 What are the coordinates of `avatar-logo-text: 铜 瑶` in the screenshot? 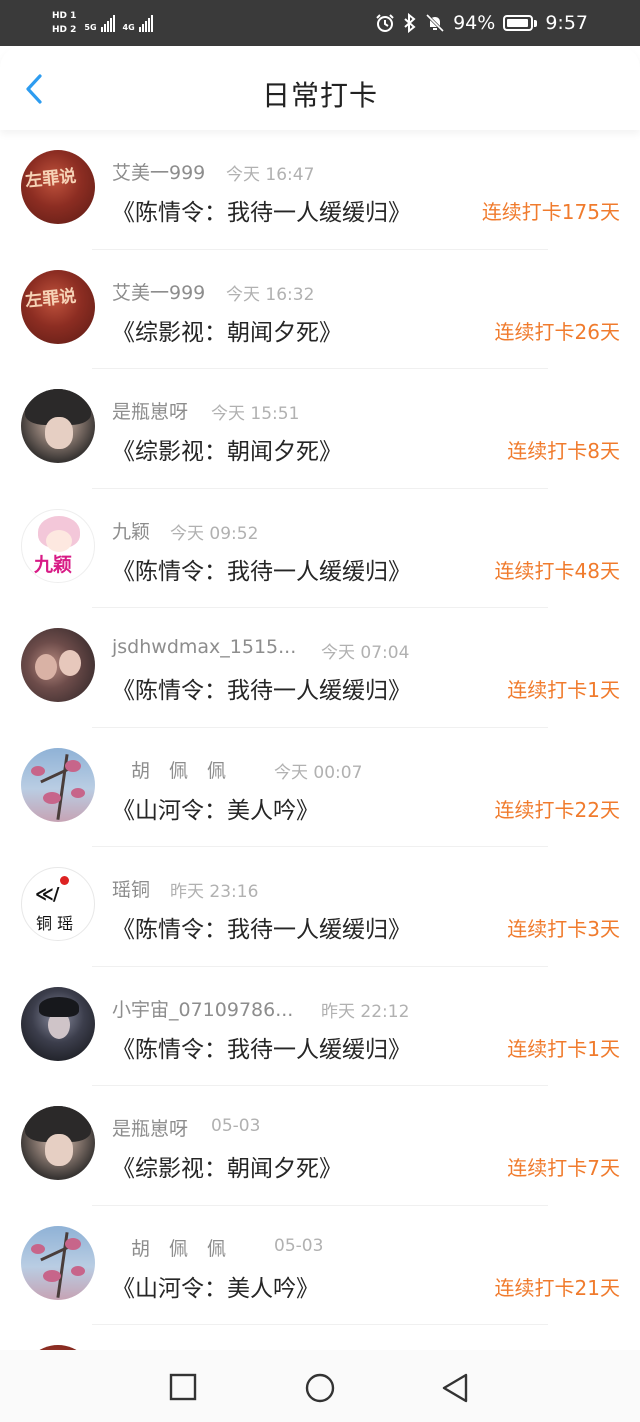 It's located at (55, 923).